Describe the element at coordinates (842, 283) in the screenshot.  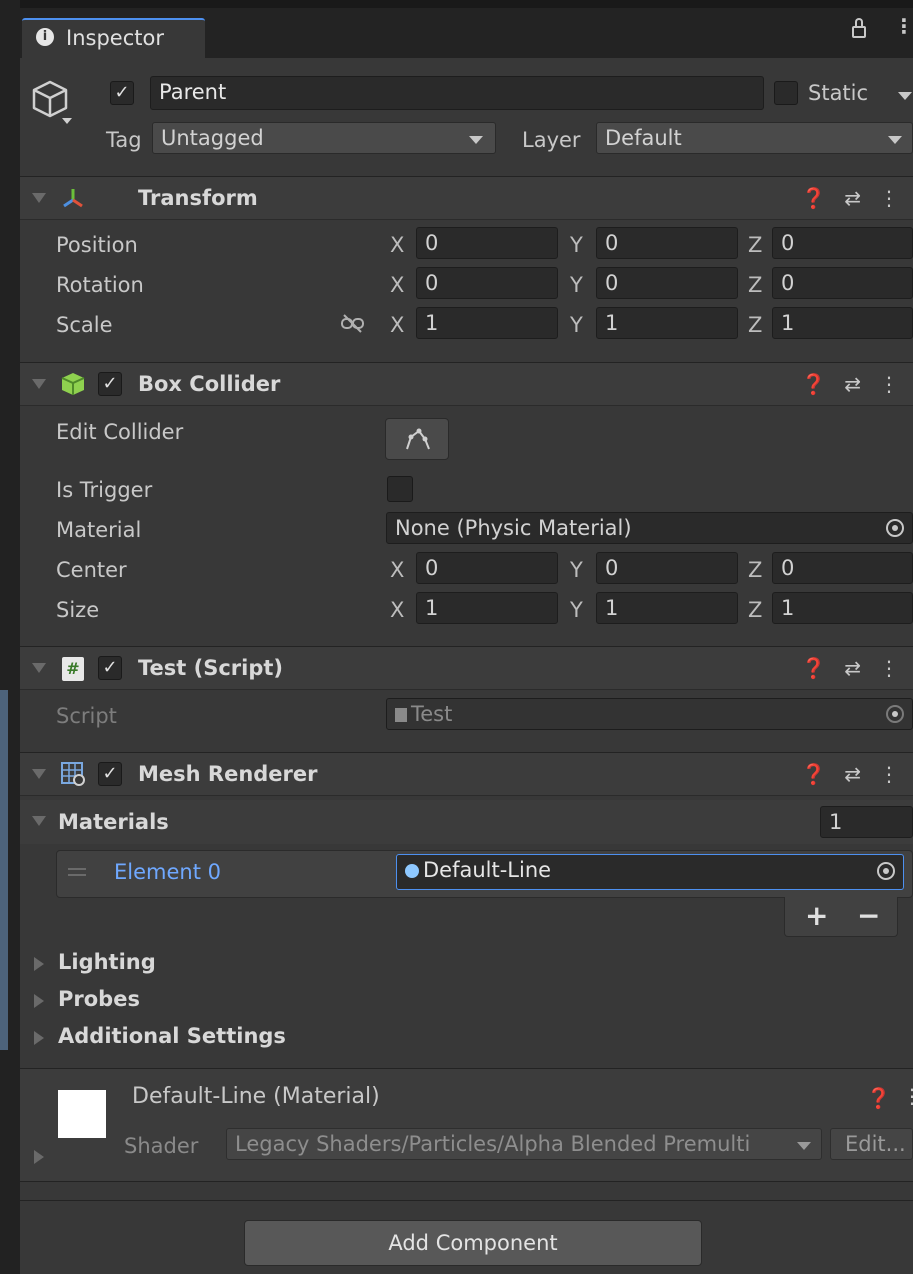
I see `rotation-z-field: 0` at that location.